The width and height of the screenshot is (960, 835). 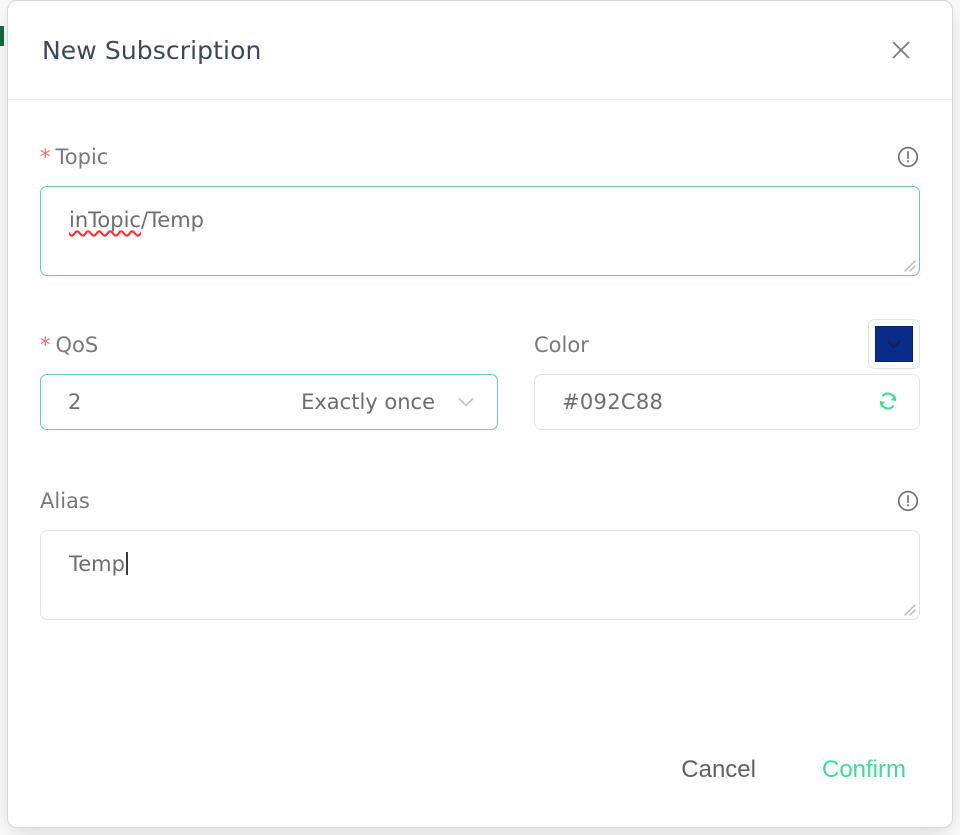 What do you see at coordinates (908, 501) in the screenshot?
I see `alias-info-exclamation-circle-icon` at bounding box center [908, 501].